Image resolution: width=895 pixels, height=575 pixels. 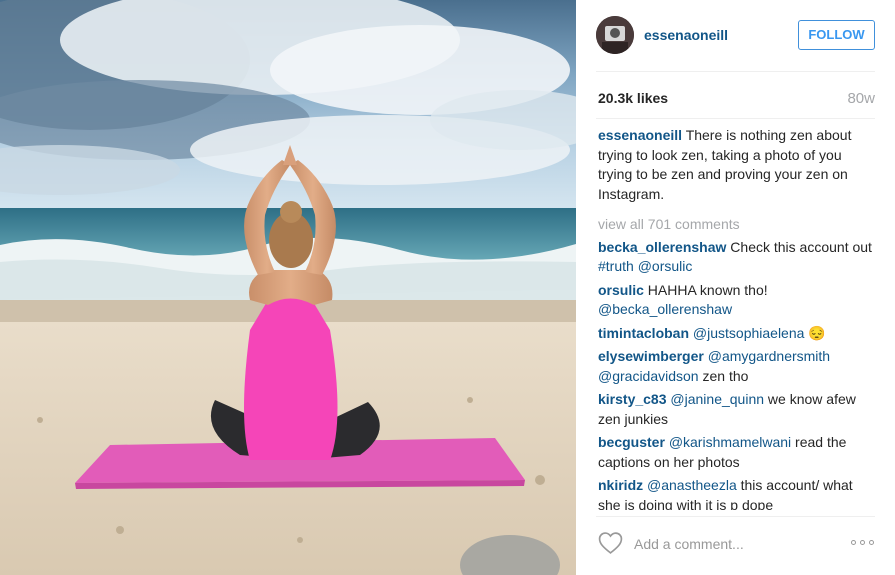 I want to click on comment-mention: @justsophiaelena, so click(x=749, y=333).